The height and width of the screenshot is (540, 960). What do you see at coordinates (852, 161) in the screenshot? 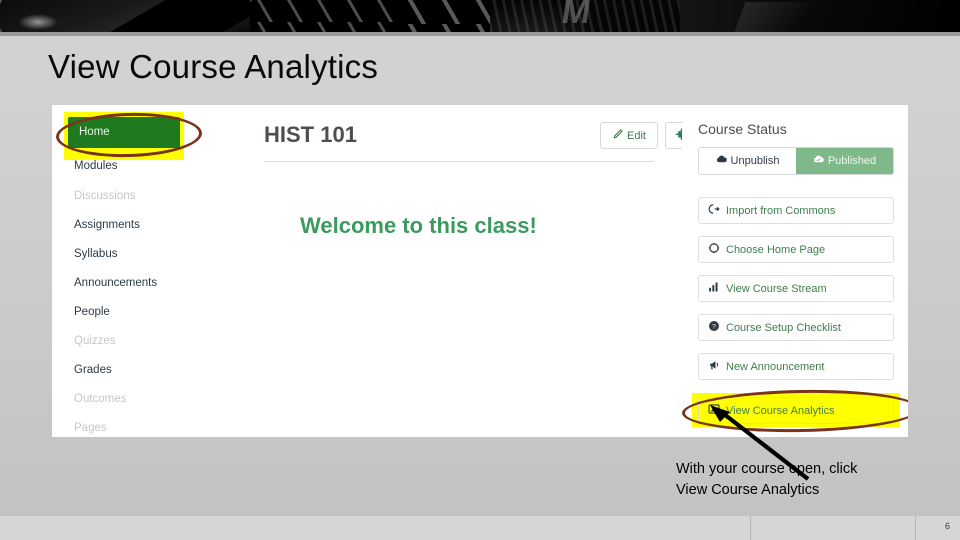
I see `published-label: Published` at bounding box center [852, 161].